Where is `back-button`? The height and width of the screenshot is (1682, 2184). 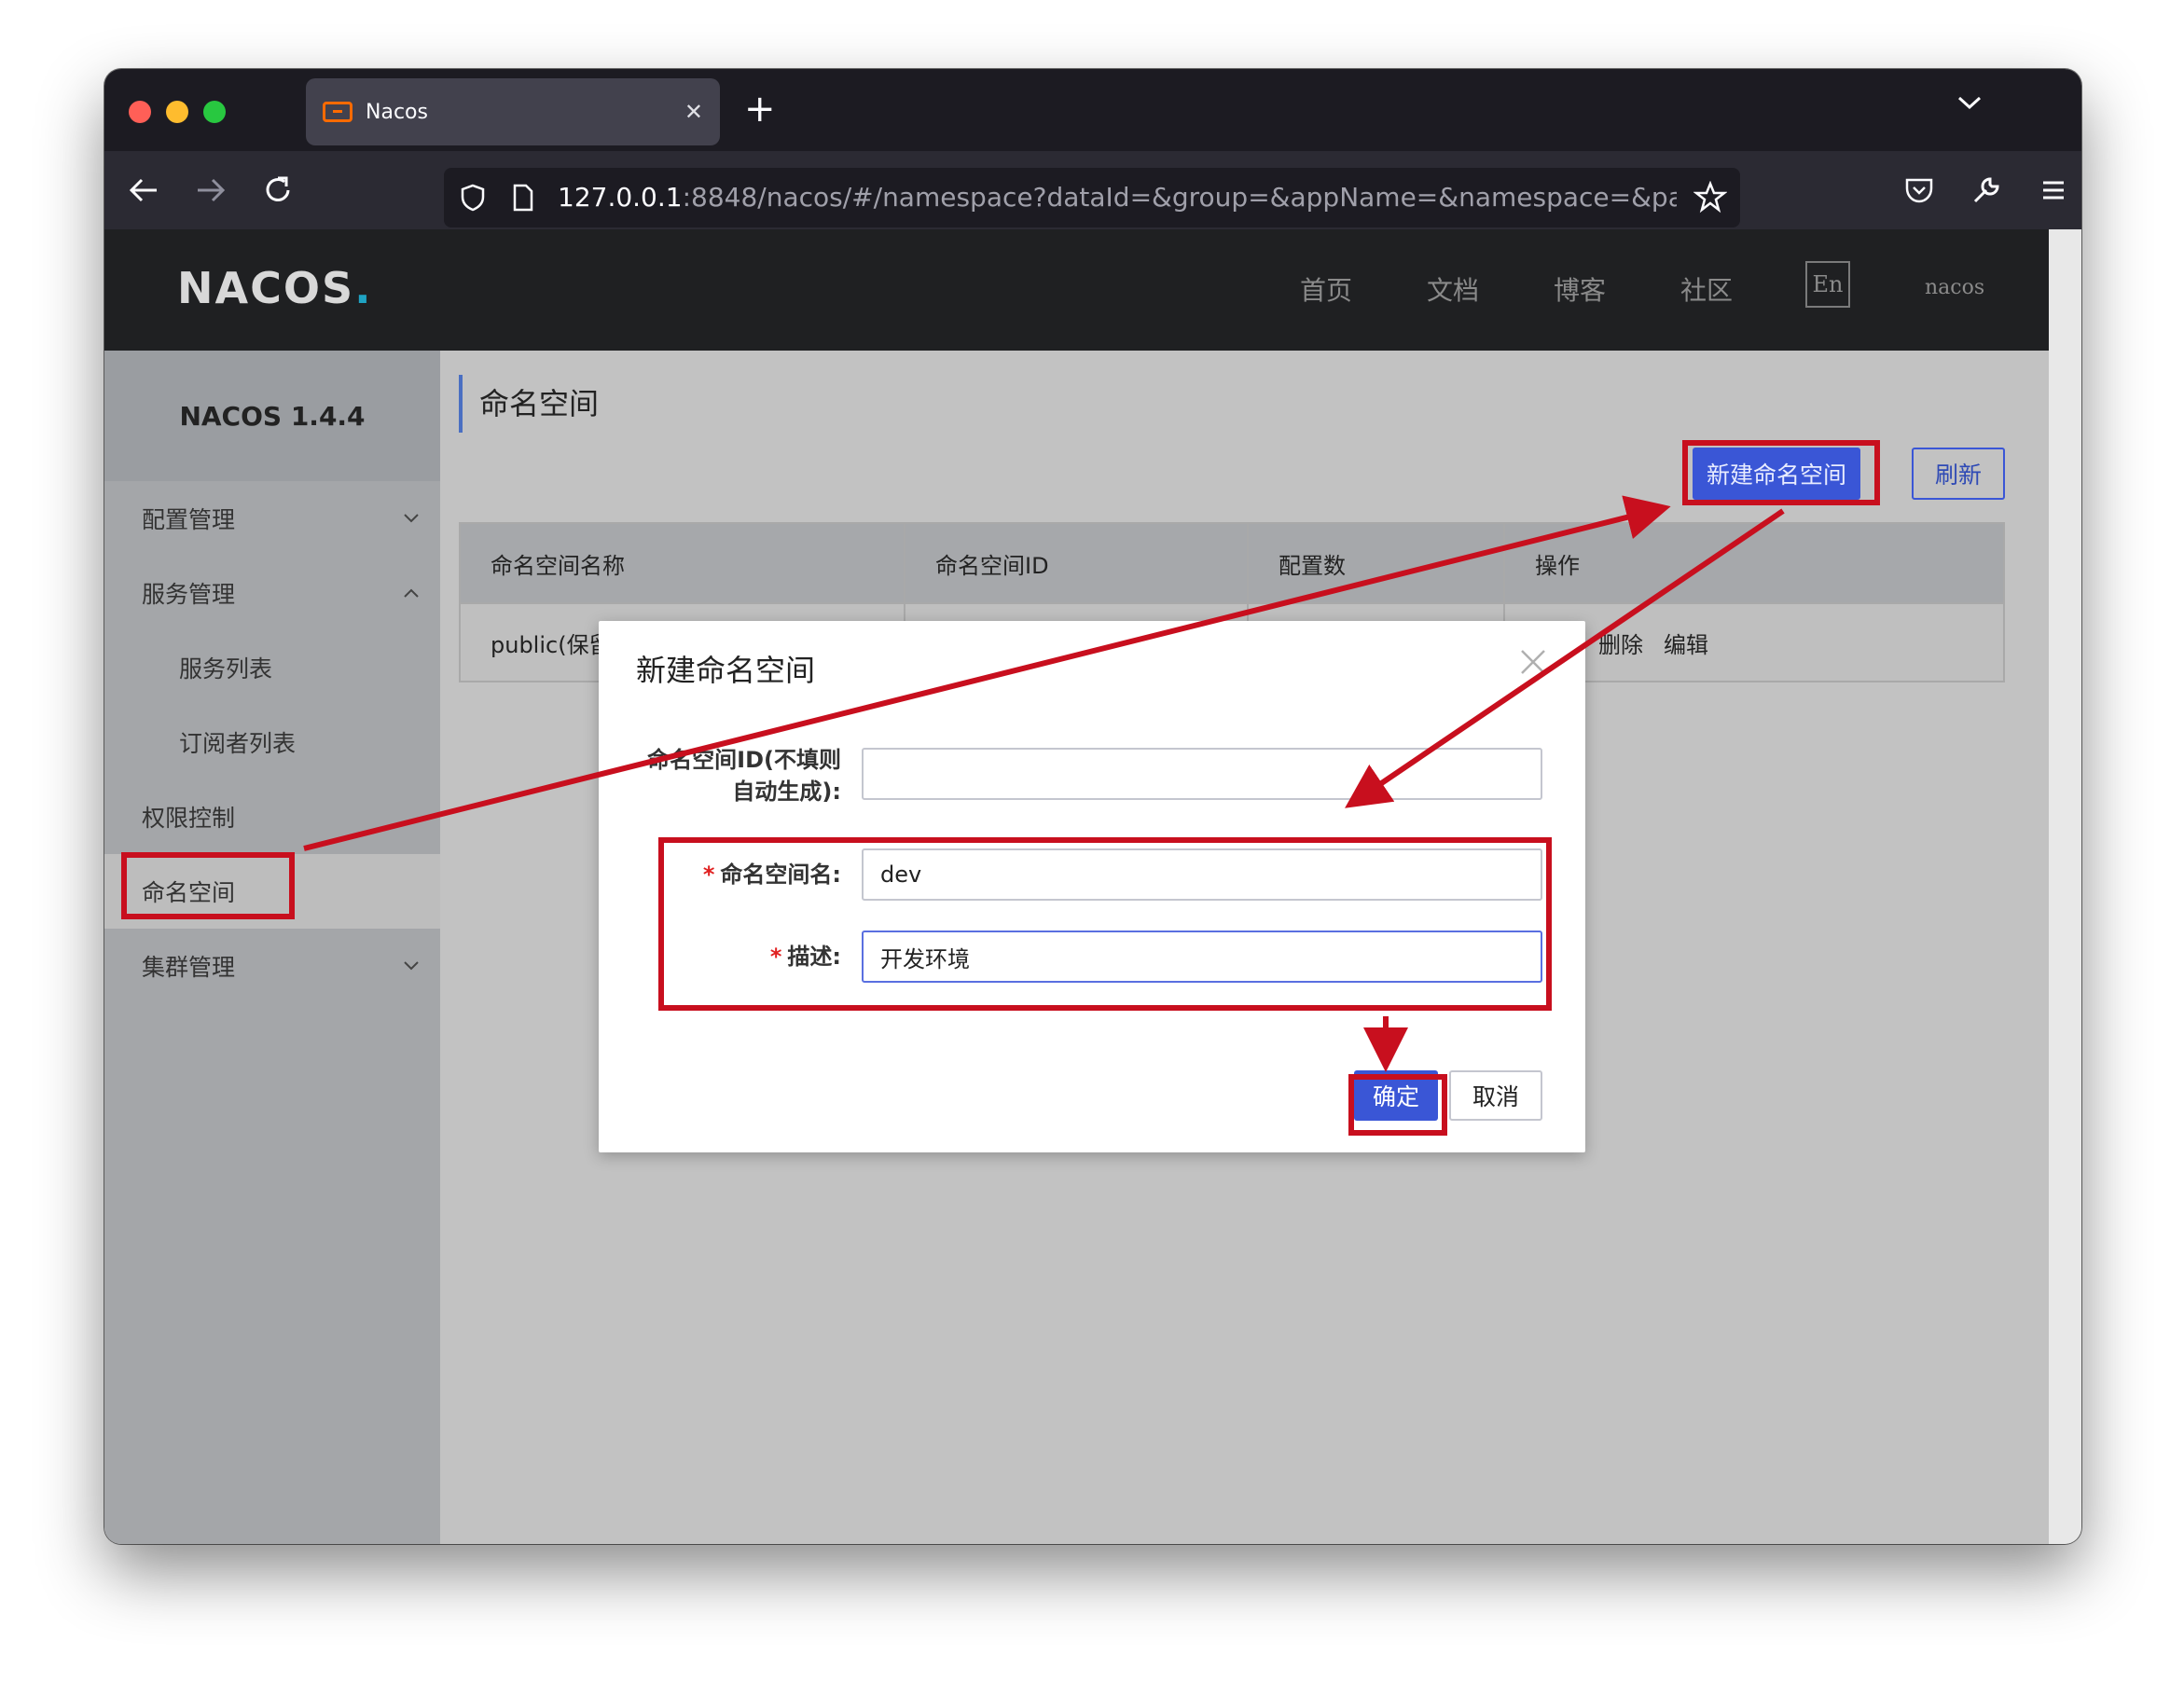 back-button is located at coordinates (143, 190).